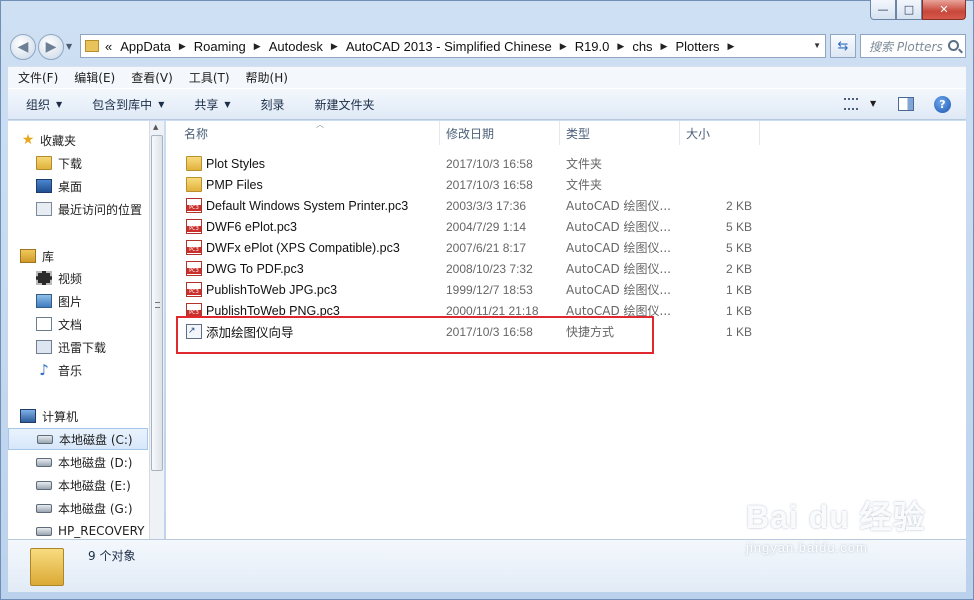 This screenshot has height=600, width=974. I want to click on help-icon: ?, so click(942, 104).